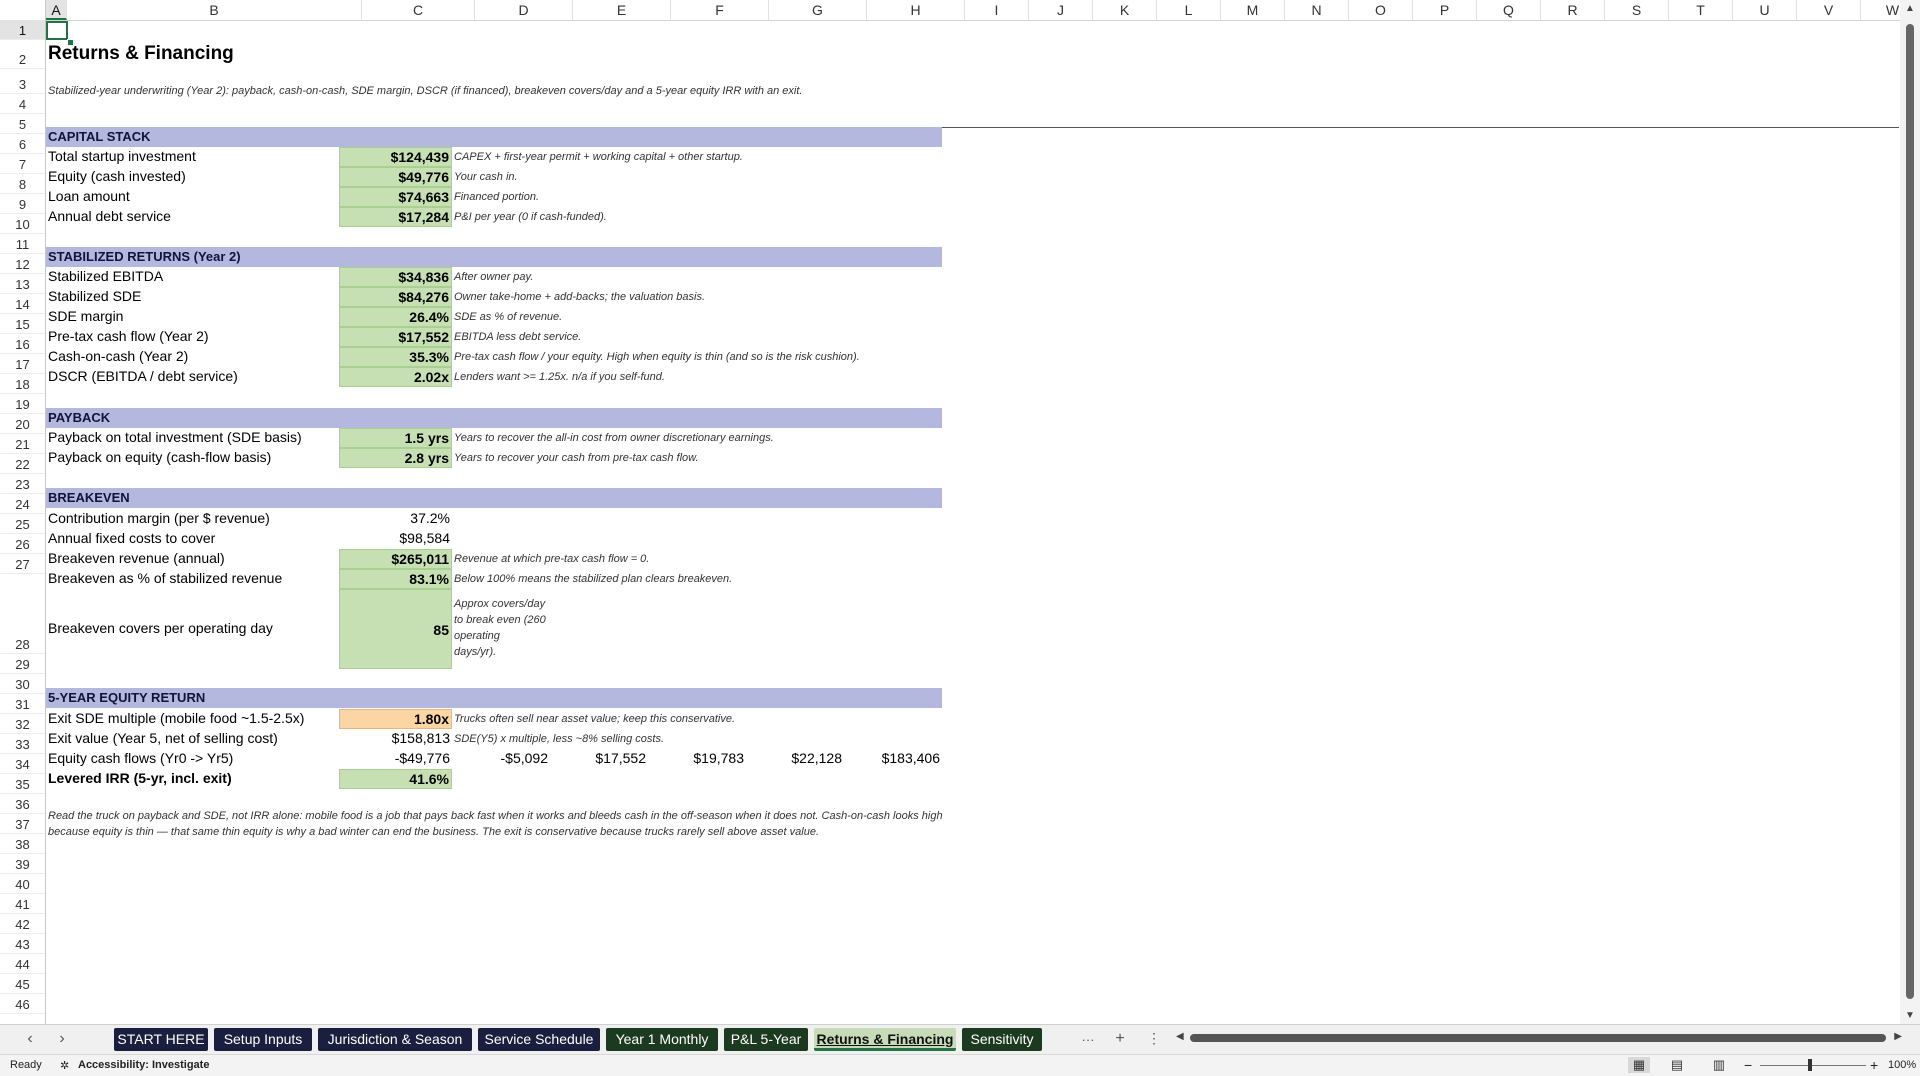 Image resolution: width=1920 pixels, height=1076 pixels. Describe the element at coordinates (395, 629) in the screenshot. I see `breakeven-covers-value: 85` at that location.